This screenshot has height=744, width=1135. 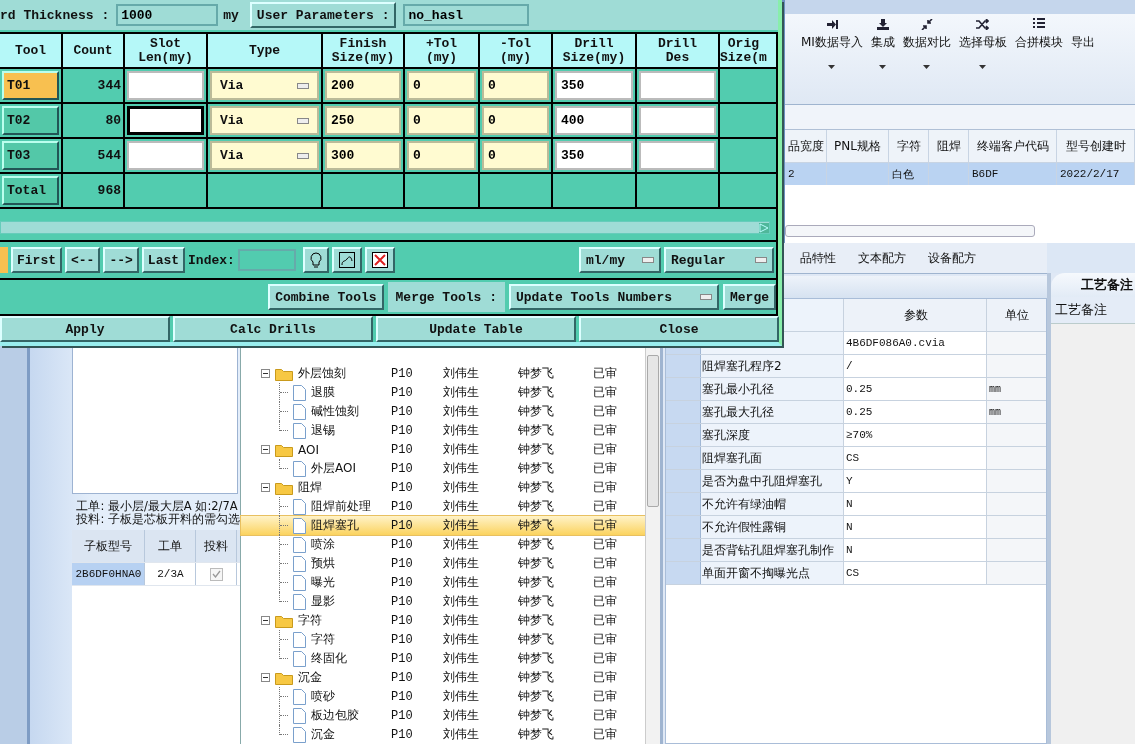 What do you see at coordinates (443, 658) in the screenshot?
I see `tree-row: 终固化 P10 刘伟生 钟梦飞 已审` at bounding box center [443, 658].